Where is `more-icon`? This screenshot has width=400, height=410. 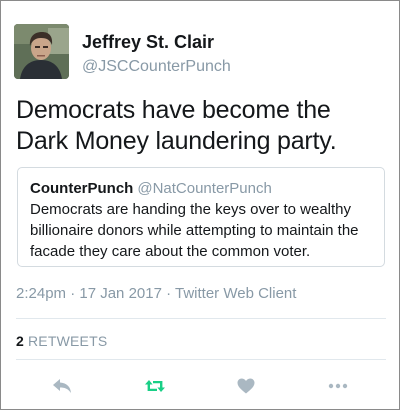 more-icon is located at coordinates (338, 386).